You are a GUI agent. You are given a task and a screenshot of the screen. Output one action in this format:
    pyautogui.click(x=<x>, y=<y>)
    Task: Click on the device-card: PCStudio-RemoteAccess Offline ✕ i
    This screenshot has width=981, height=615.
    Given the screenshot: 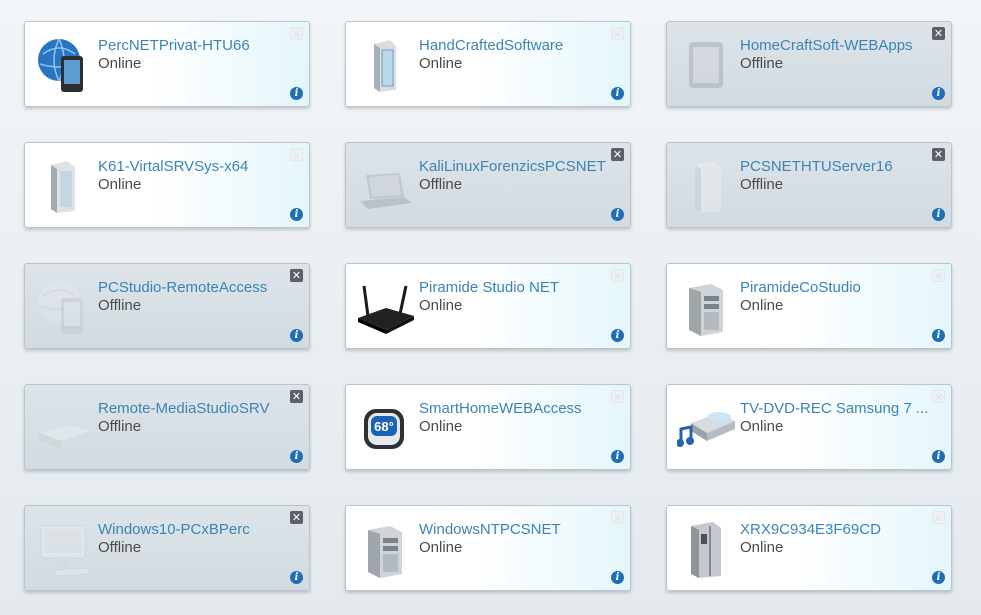 What is the action you would take?
    pyautogui.click(x=167, y=306)
    